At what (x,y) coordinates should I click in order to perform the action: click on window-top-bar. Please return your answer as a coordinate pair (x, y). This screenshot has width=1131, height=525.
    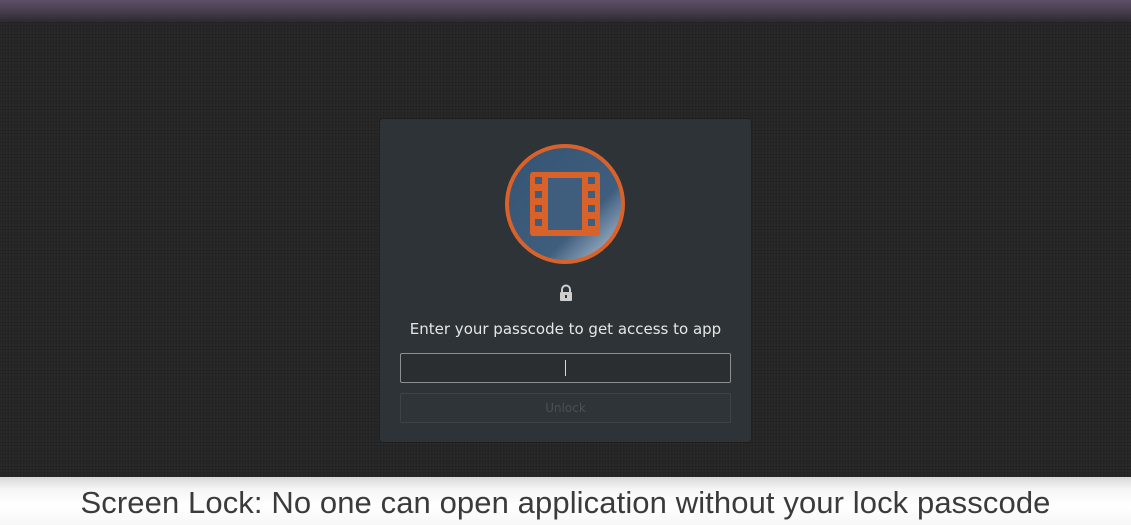
    Looking at the image, I should click on (565, 11).